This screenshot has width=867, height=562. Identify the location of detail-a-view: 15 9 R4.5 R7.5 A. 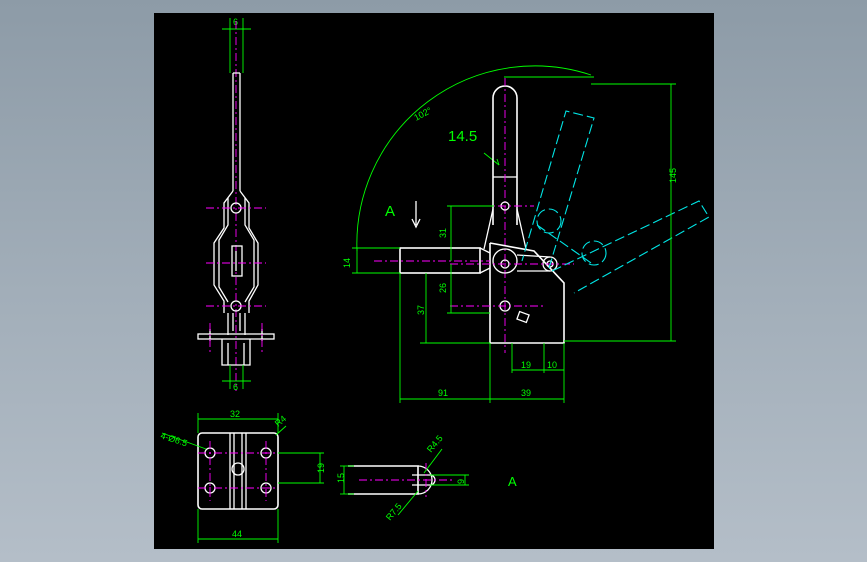
(426, 477).